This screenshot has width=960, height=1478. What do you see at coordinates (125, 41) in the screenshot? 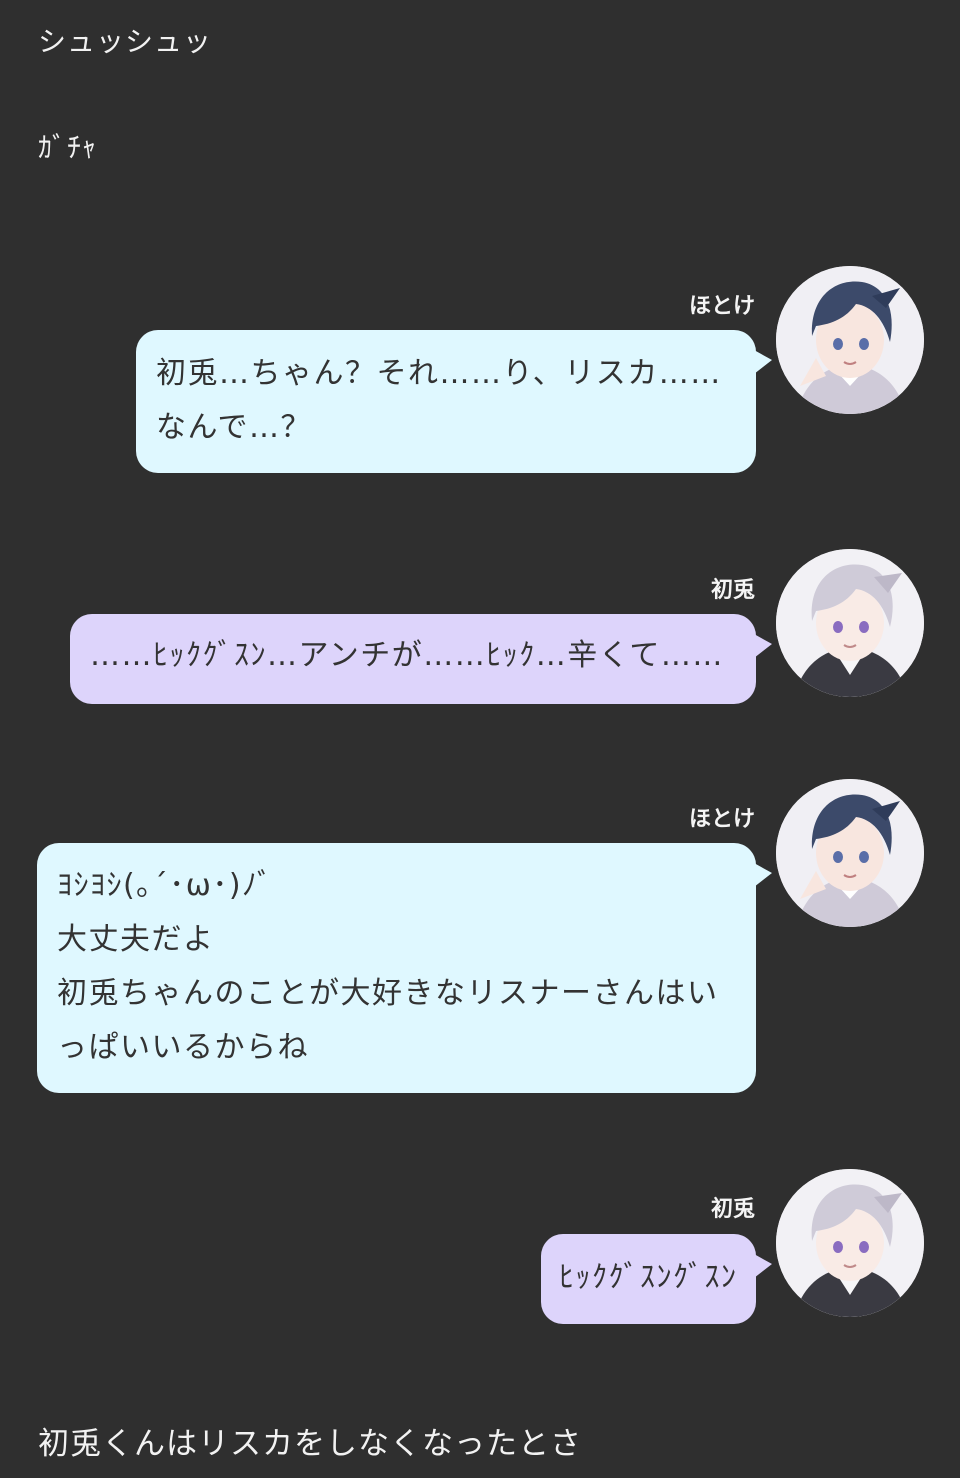
I see `narration-sfx-rustle: シュッシュッ` at bounding box center [125, 41].